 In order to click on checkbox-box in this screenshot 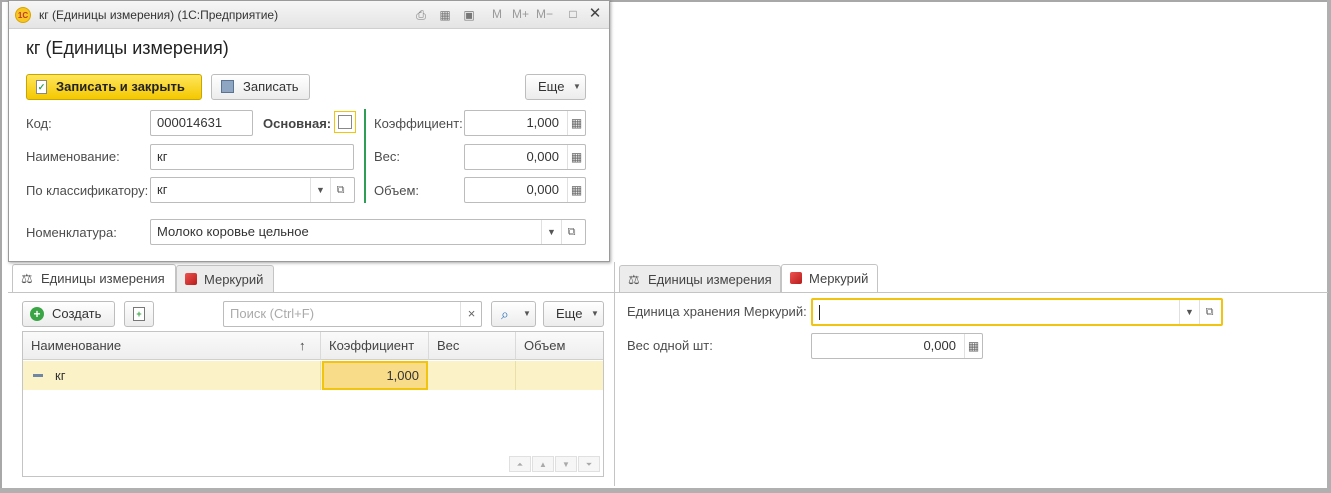, I will do `click(345, 122)`.